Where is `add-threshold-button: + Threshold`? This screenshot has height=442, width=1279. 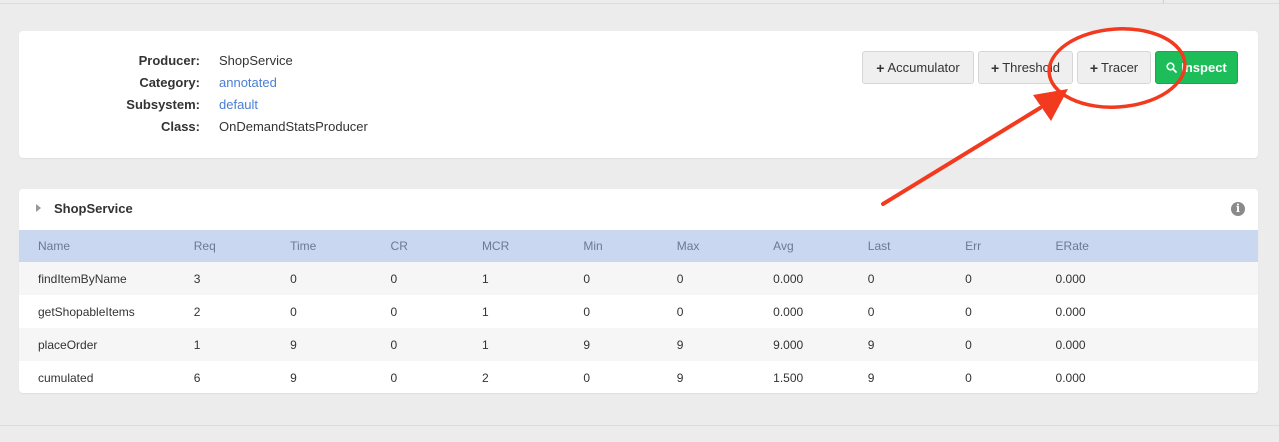
add-threshold-button: + Threshold is located at coordinates (1025, 67).